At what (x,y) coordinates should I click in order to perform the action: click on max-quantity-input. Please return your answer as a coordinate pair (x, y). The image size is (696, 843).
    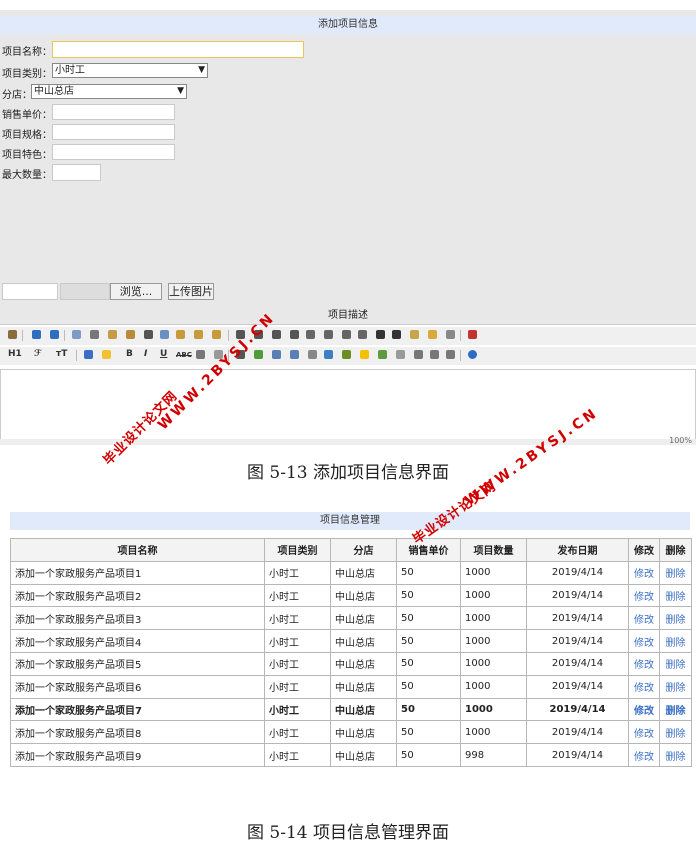
    Looking at the image, I should click on (76, 172).